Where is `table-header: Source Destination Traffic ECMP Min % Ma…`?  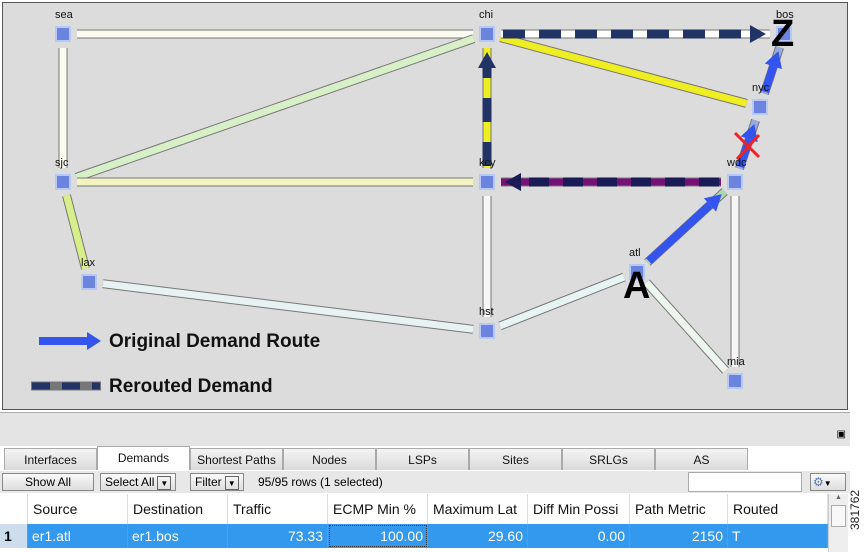 table-header: Source Destination Traffic ECMP Min % Ma… is located at coordinates (424, 509).